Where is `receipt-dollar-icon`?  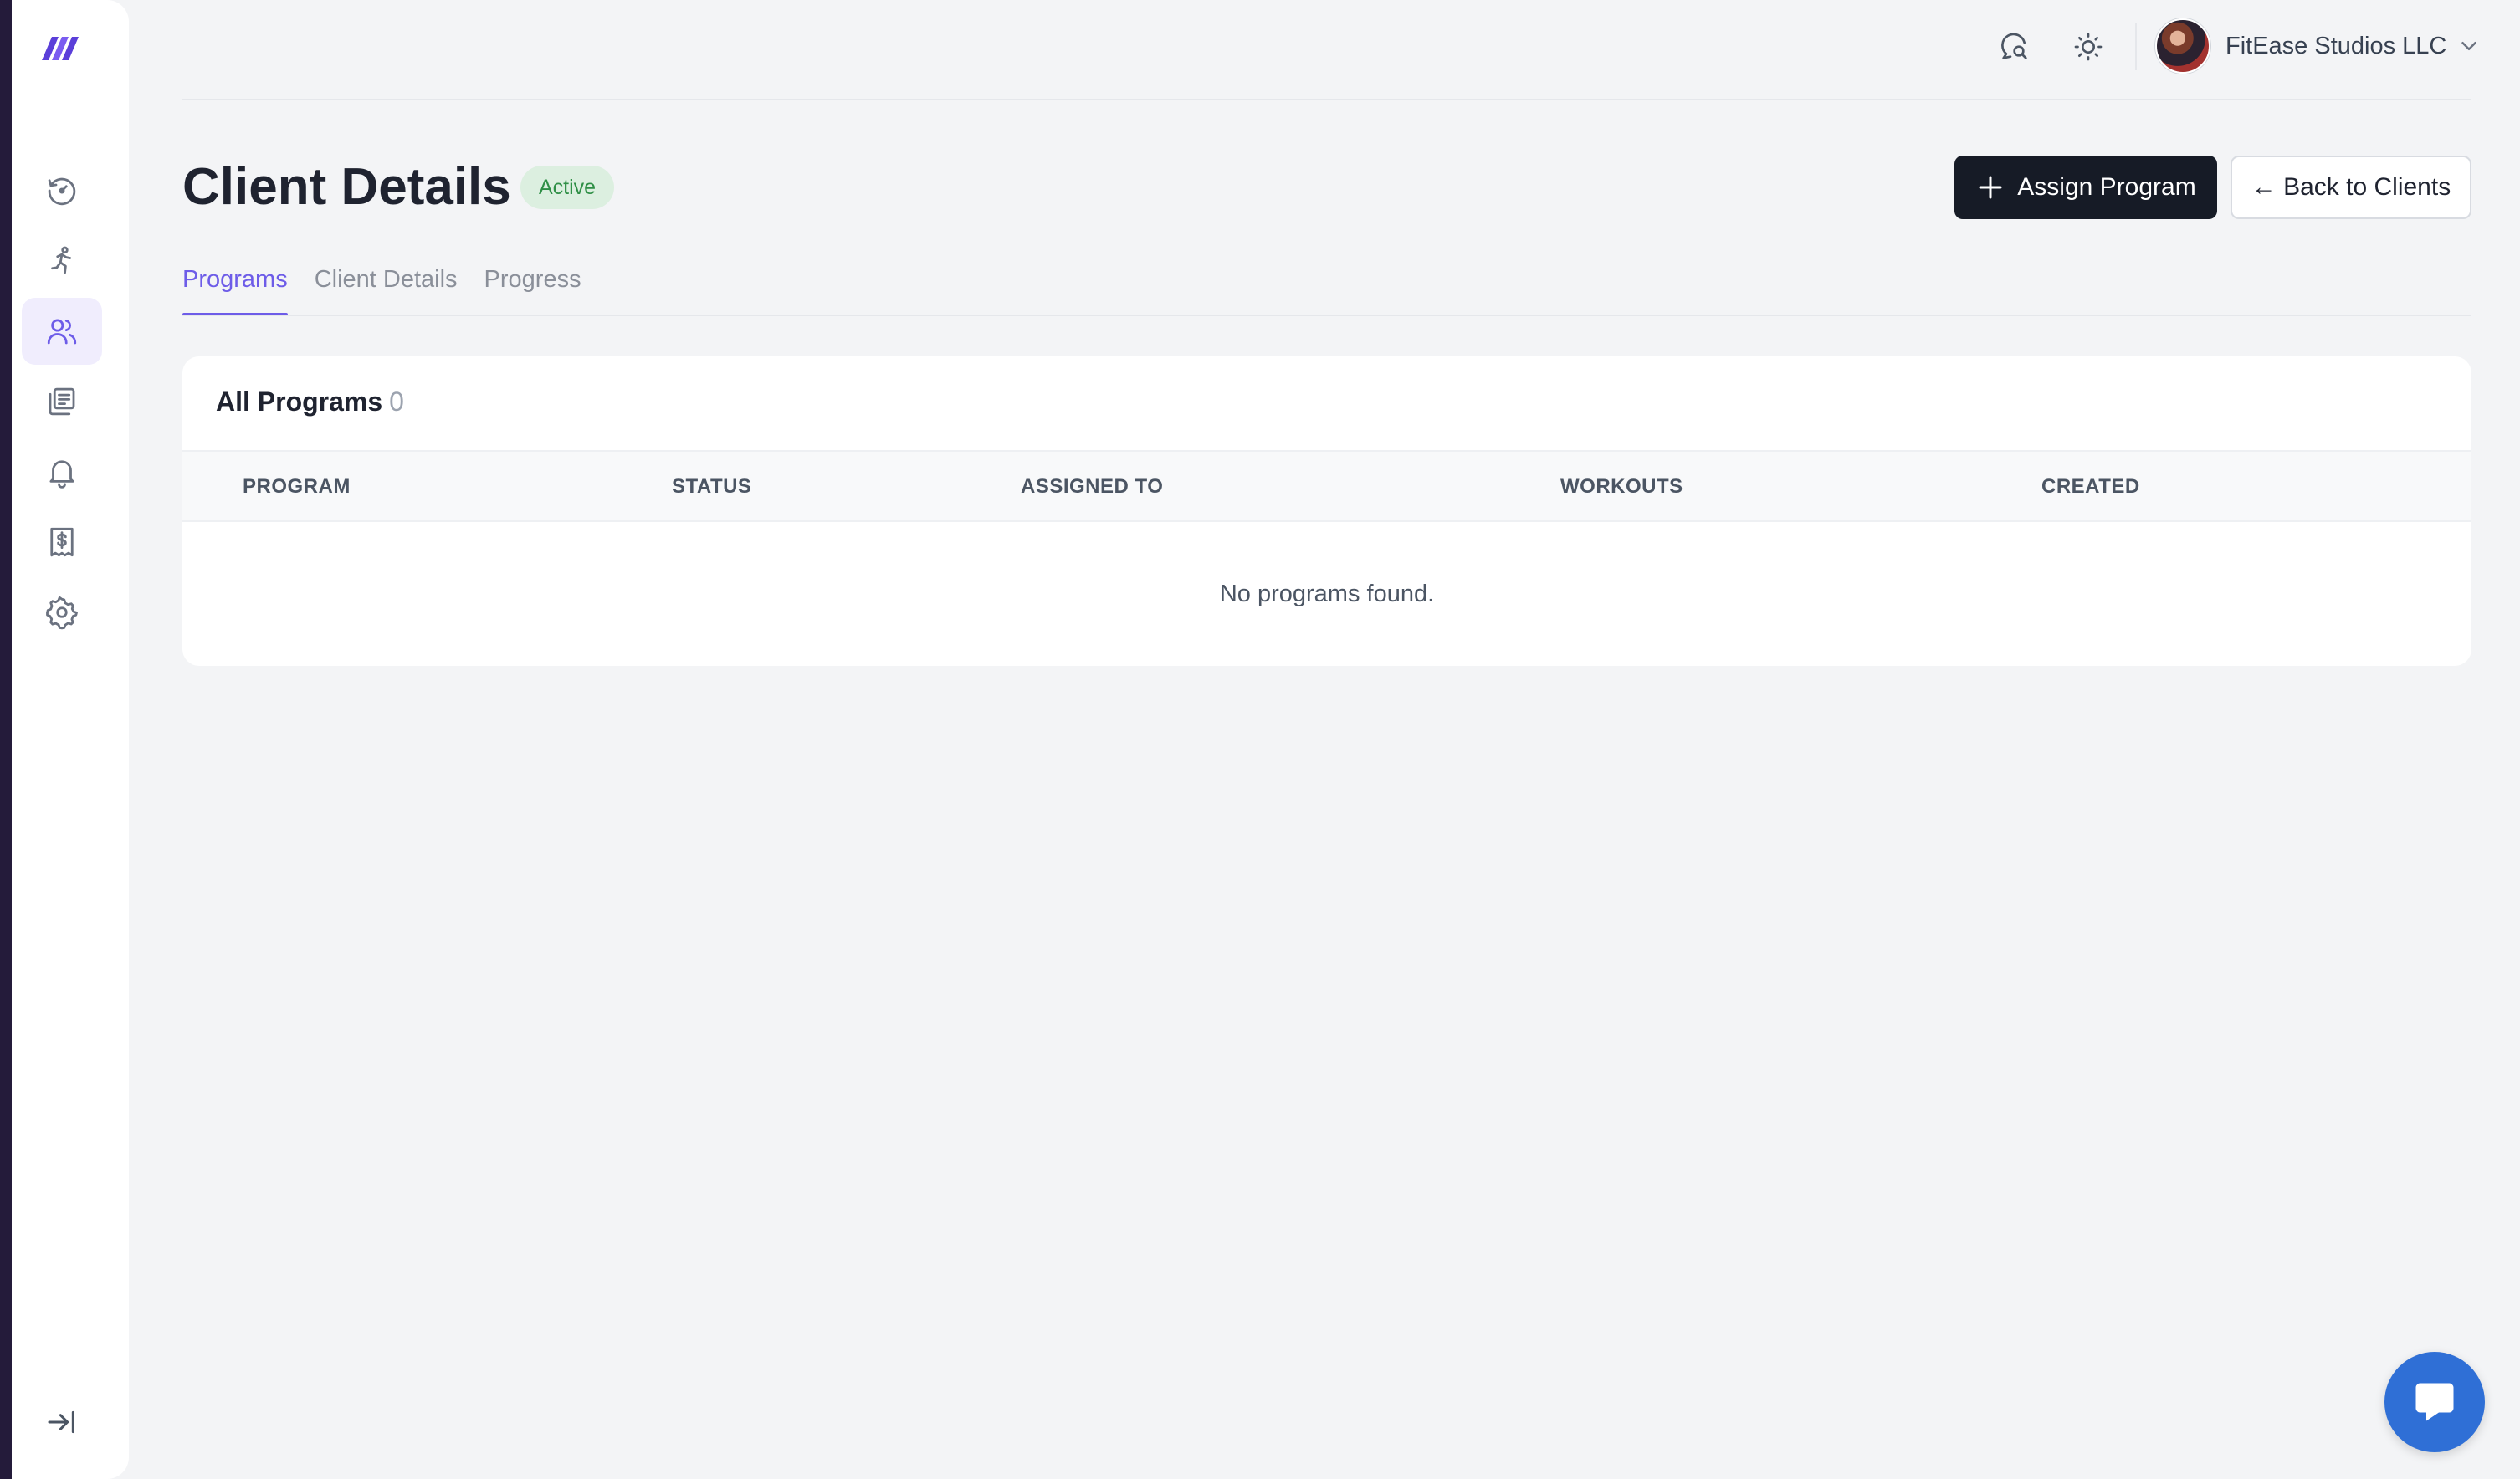
receipt-dollar-icon is located at coordinates (62, 542).